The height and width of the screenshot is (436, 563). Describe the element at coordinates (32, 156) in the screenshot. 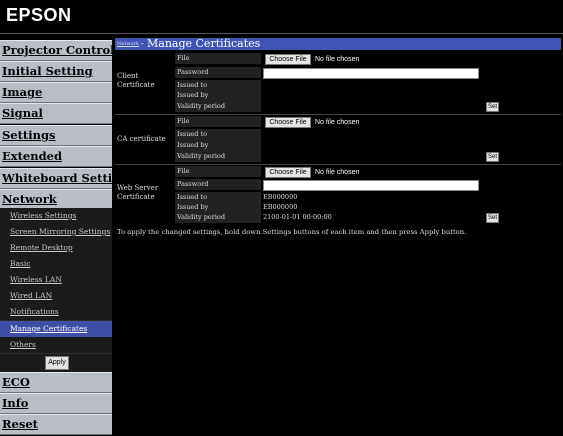

I see `nav-label: Extended` at that location.